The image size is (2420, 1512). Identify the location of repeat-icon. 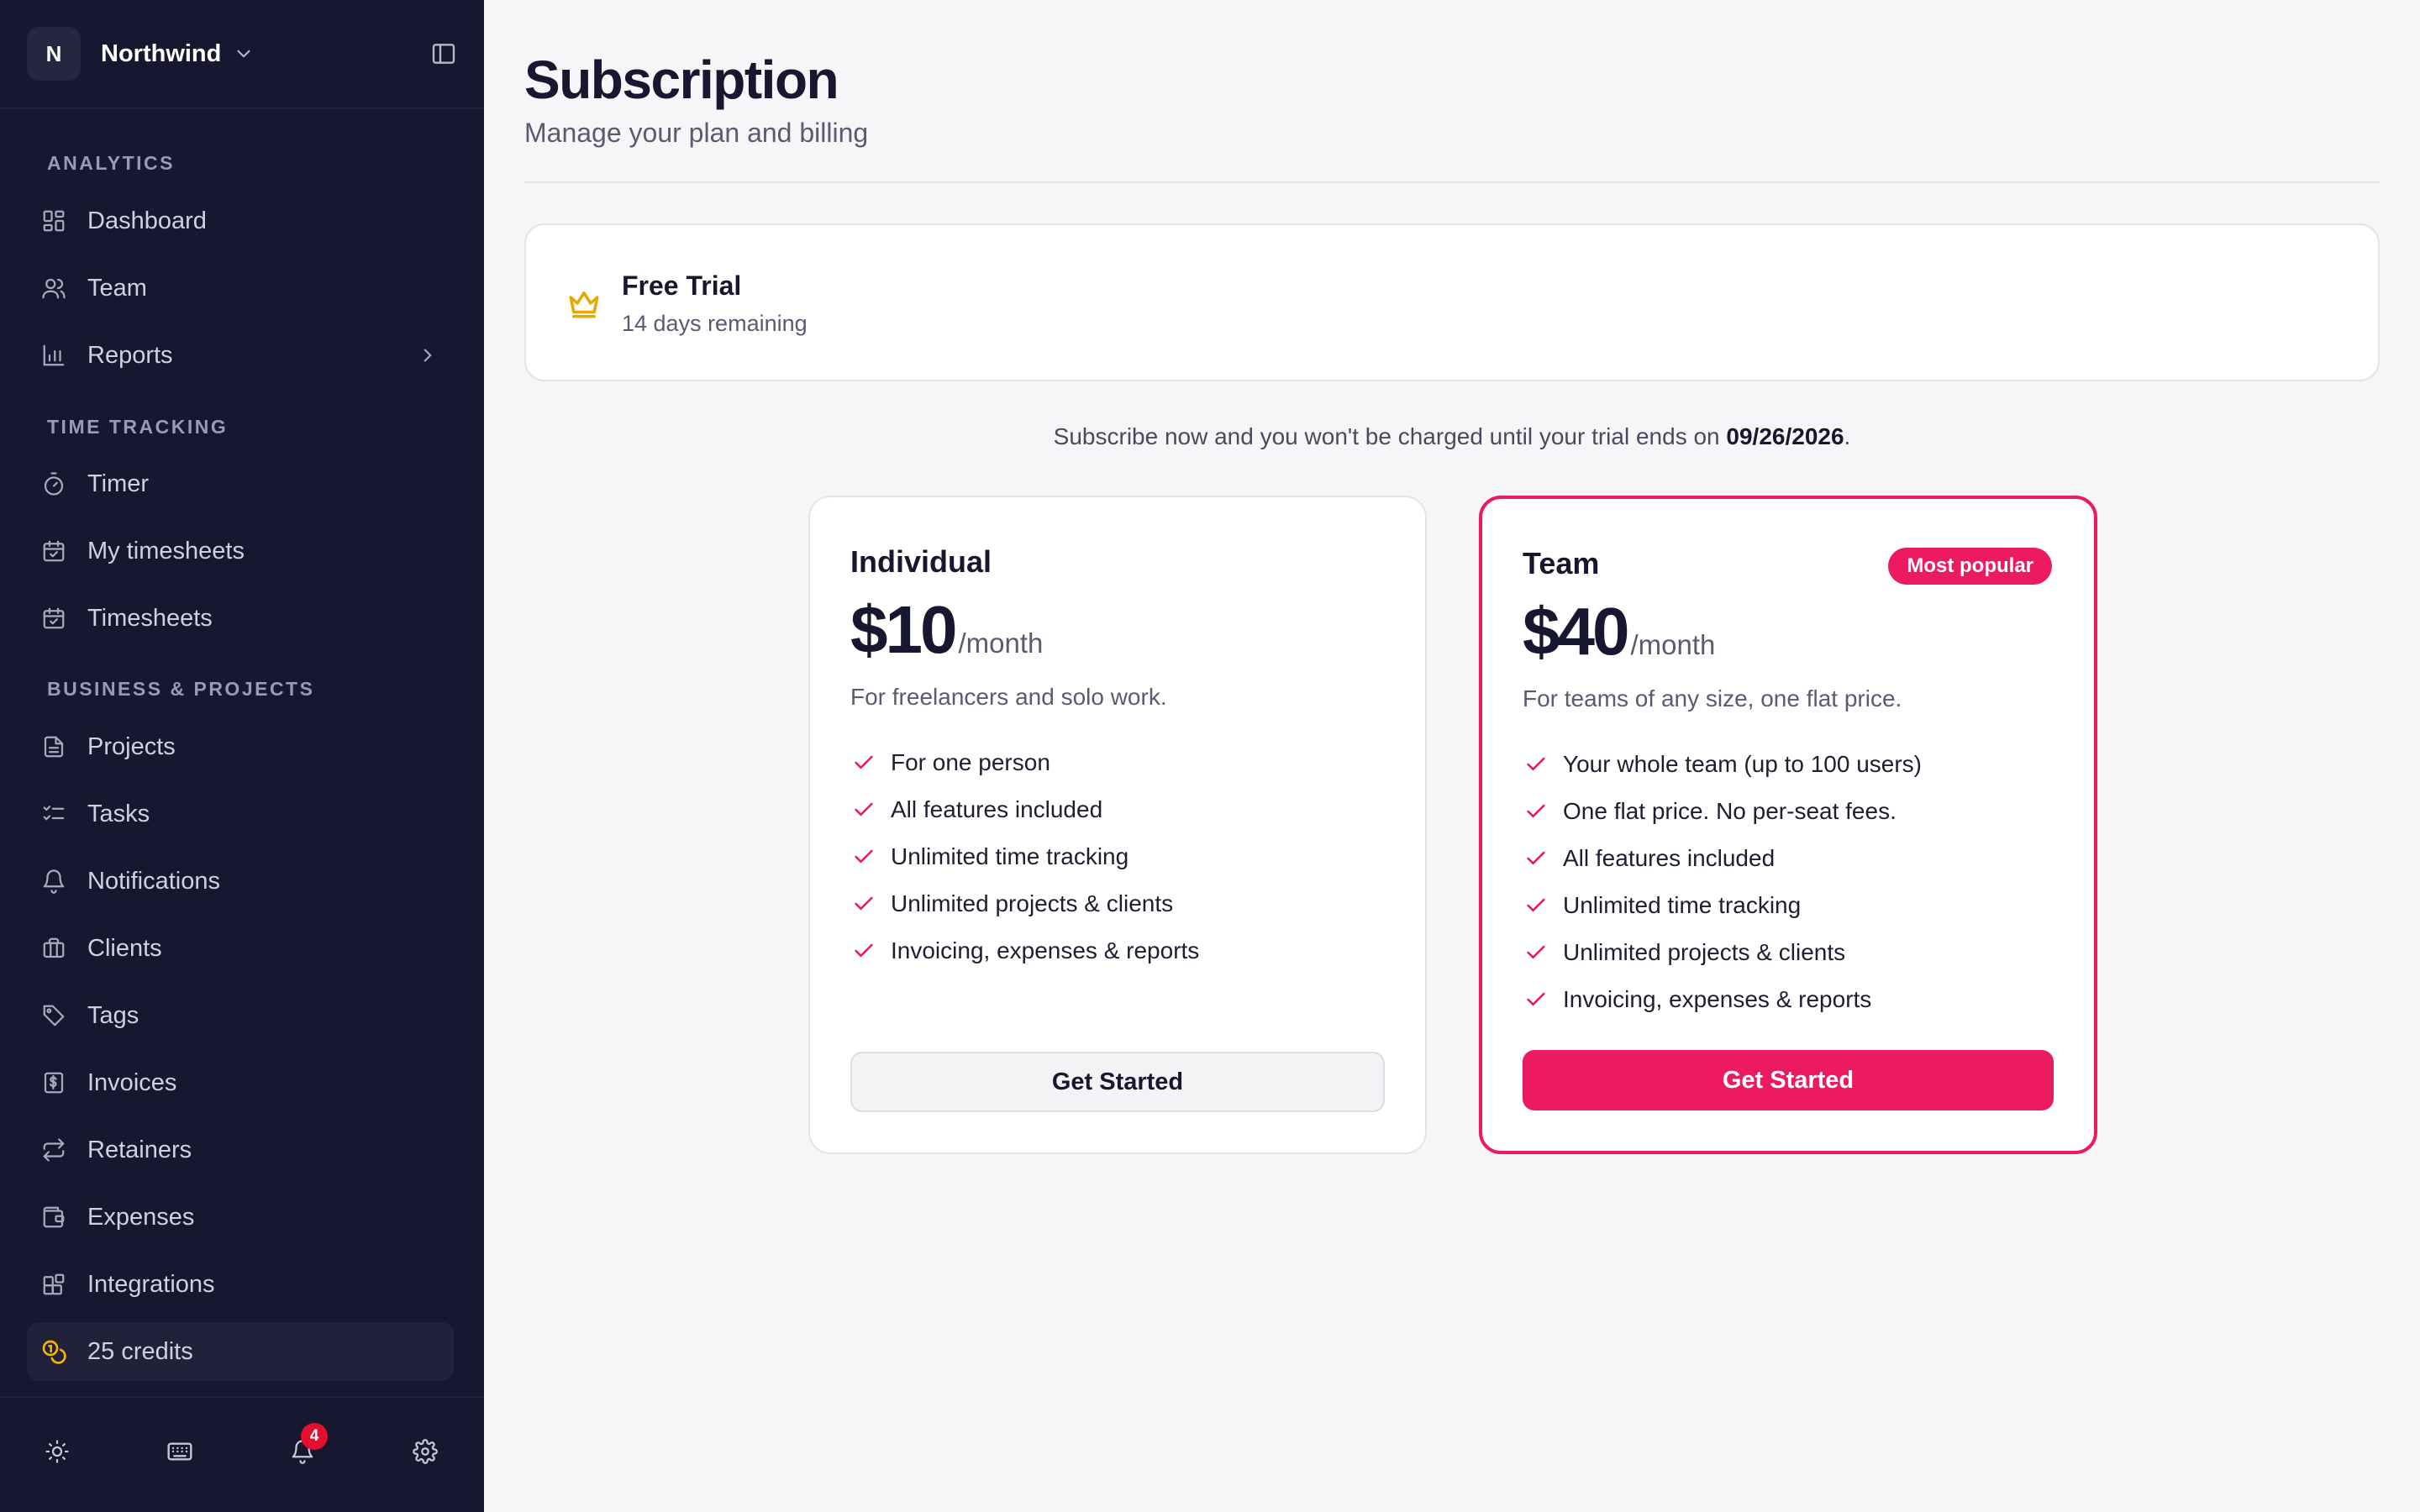
(53, 1150).